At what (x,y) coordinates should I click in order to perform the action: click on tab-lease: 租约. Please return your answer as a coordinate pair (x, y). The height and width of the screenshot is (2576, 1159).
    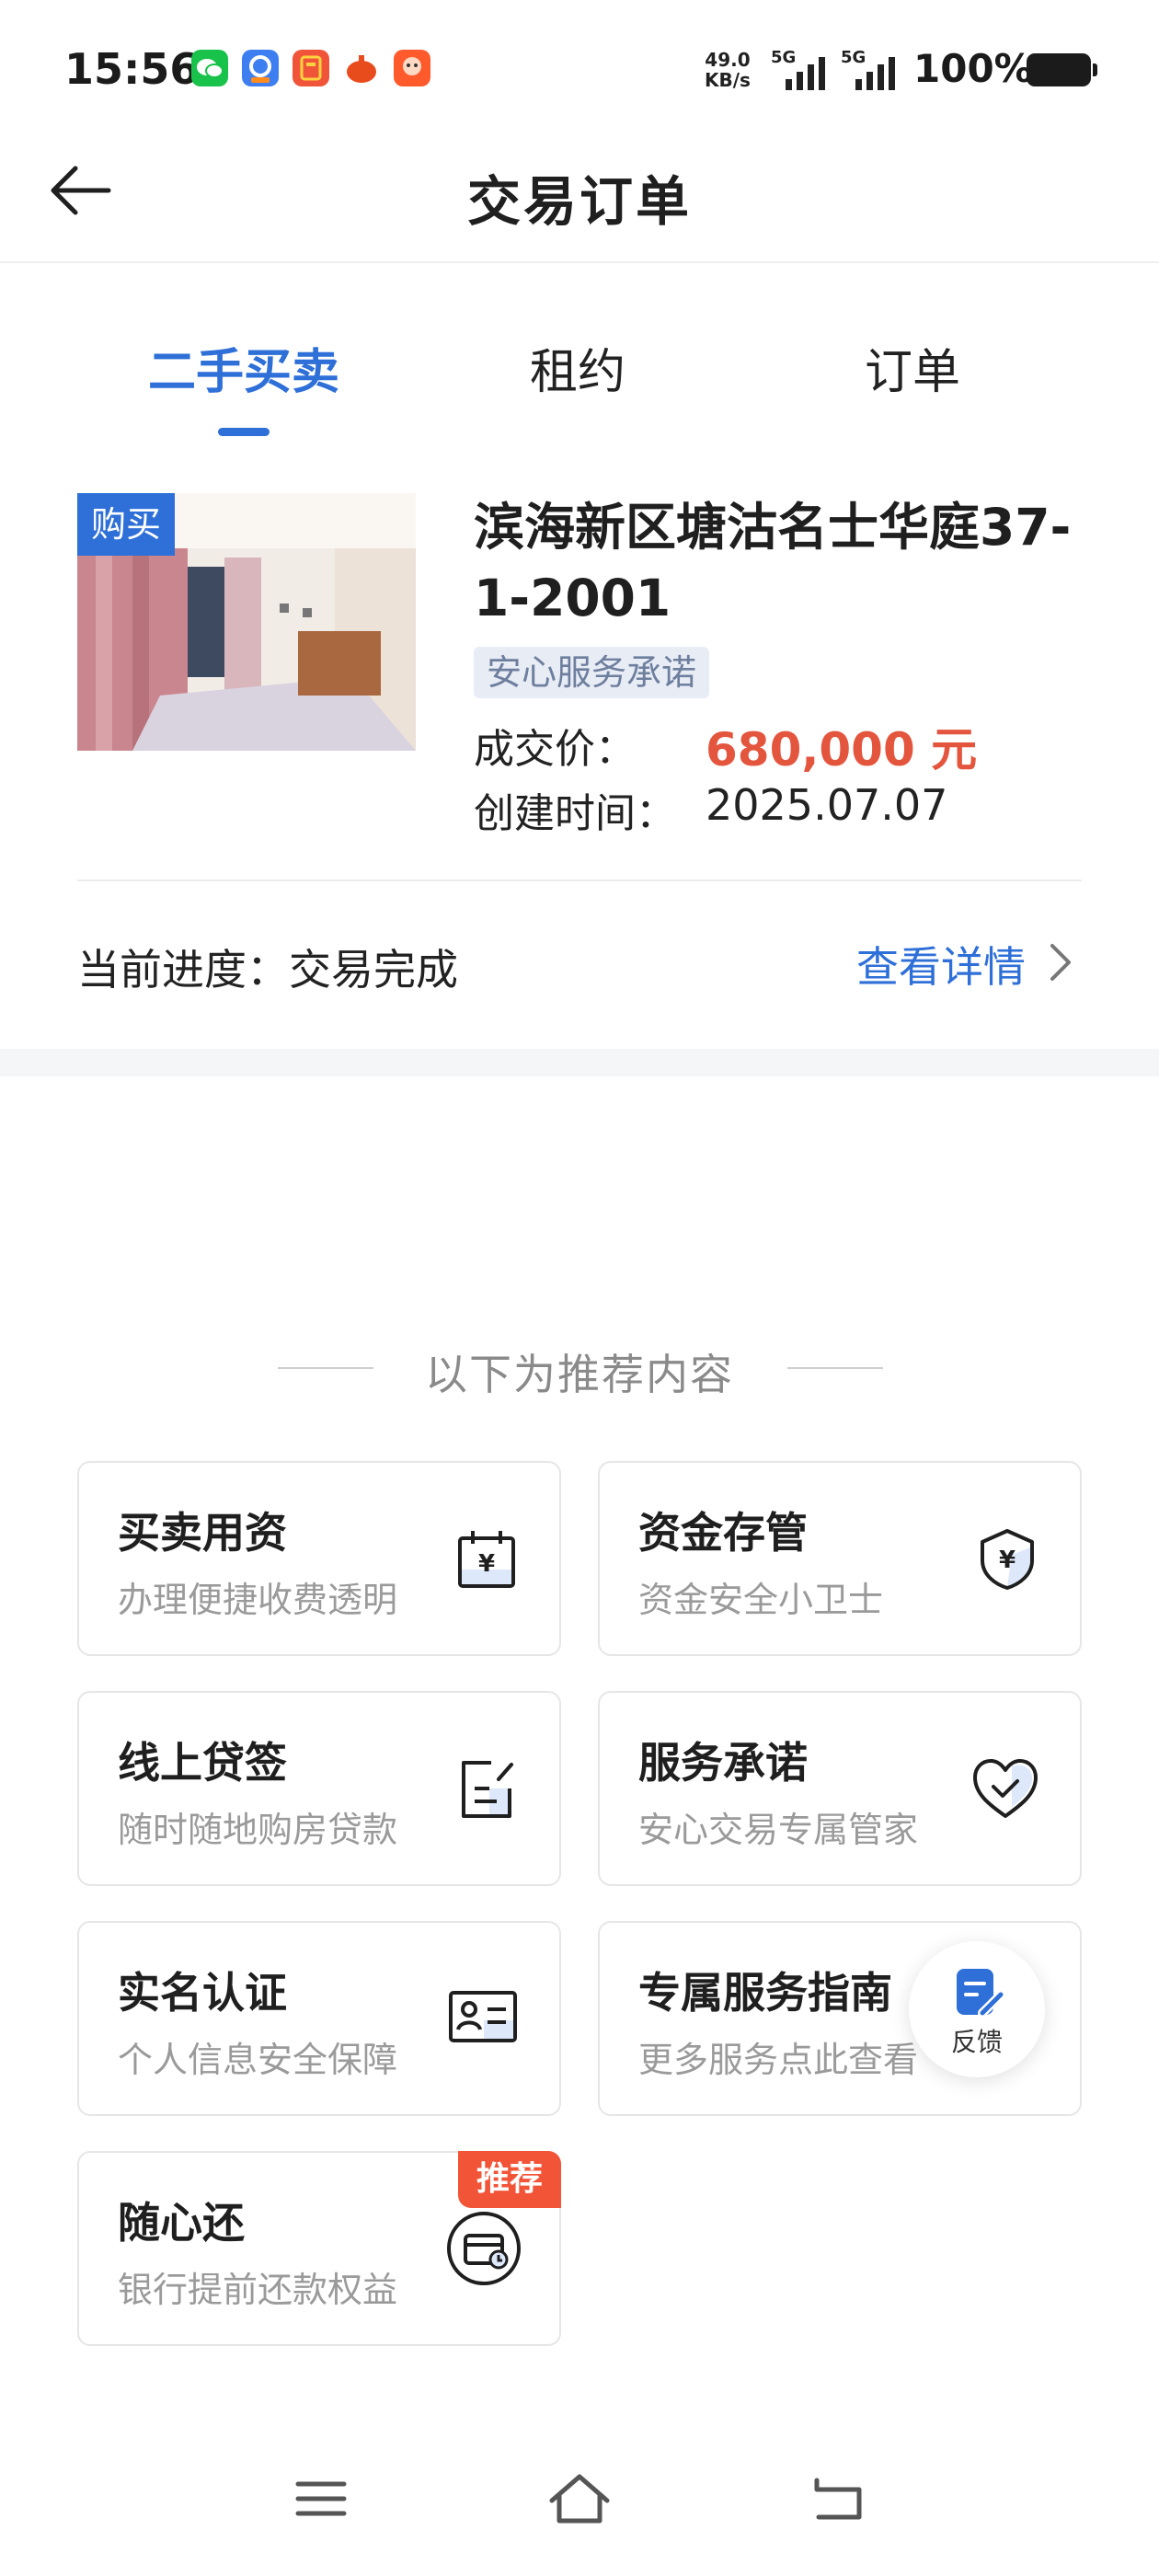
    Looking at the image, I should click on (578, 367).